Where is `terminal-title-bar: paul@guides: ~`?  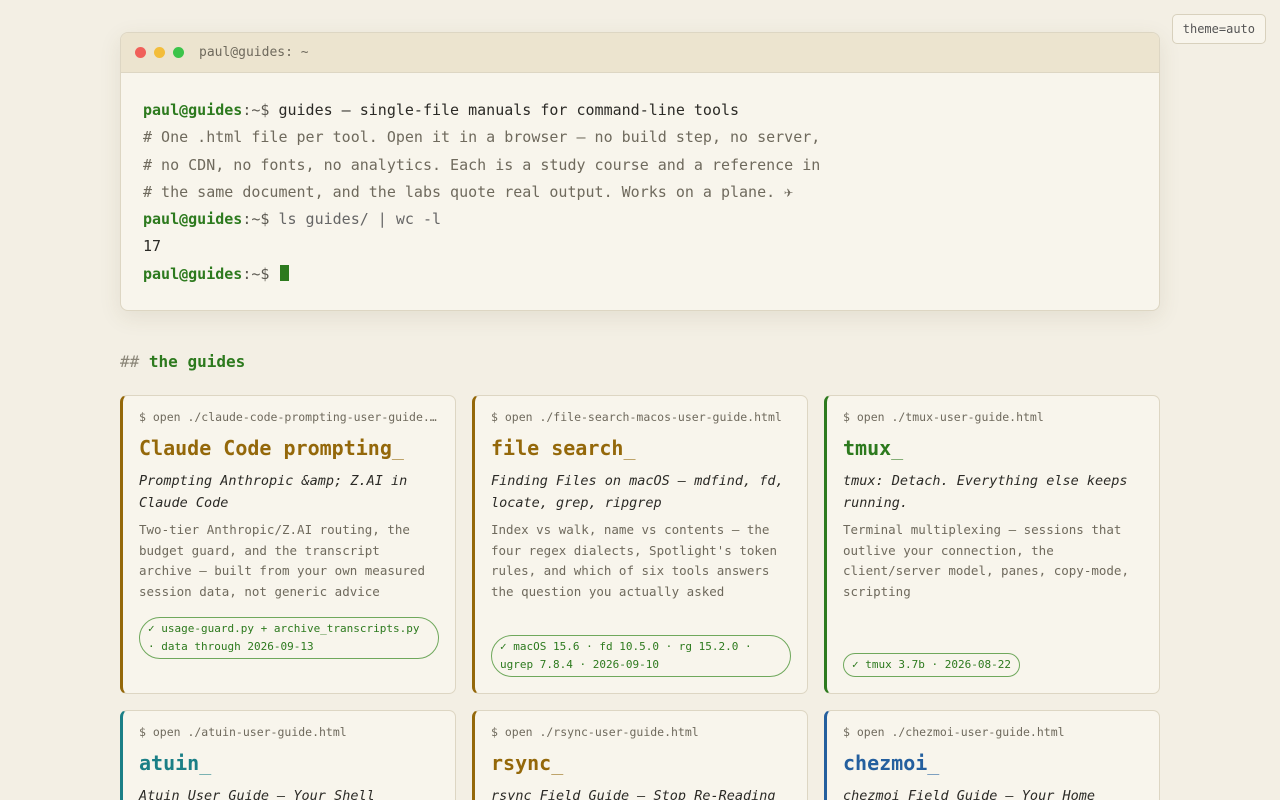
terminal-title-bar: paul@guides: ~ is located at coordinates (640, 53).